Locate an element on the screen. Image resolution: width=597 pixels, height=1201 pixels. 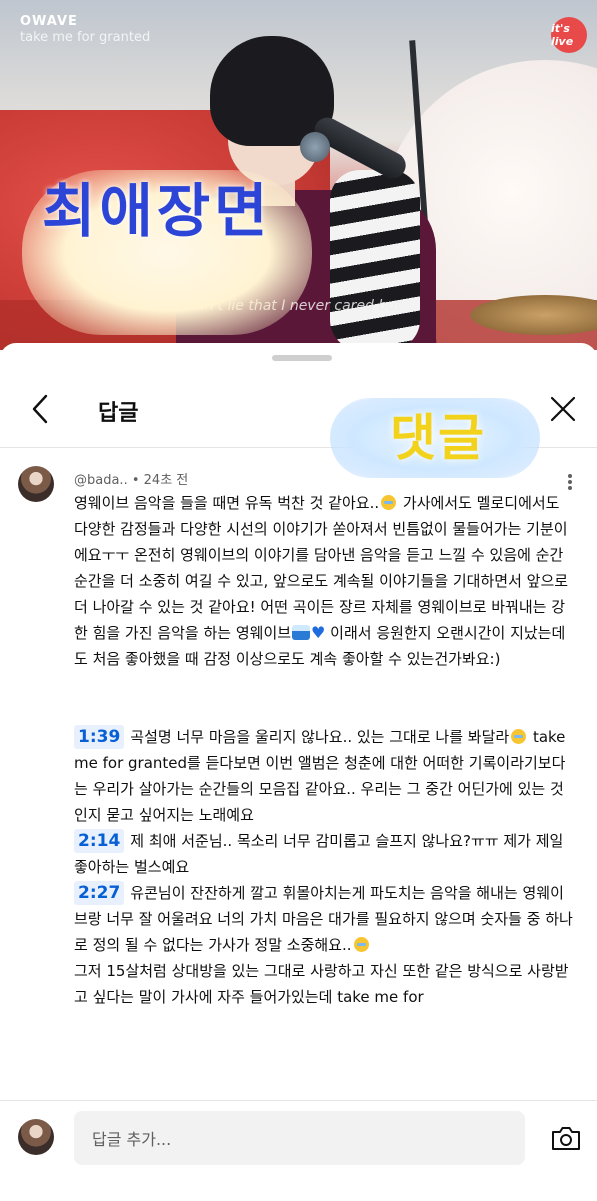
timestamp-link: 1:39 is located at coordinates (99, 737).